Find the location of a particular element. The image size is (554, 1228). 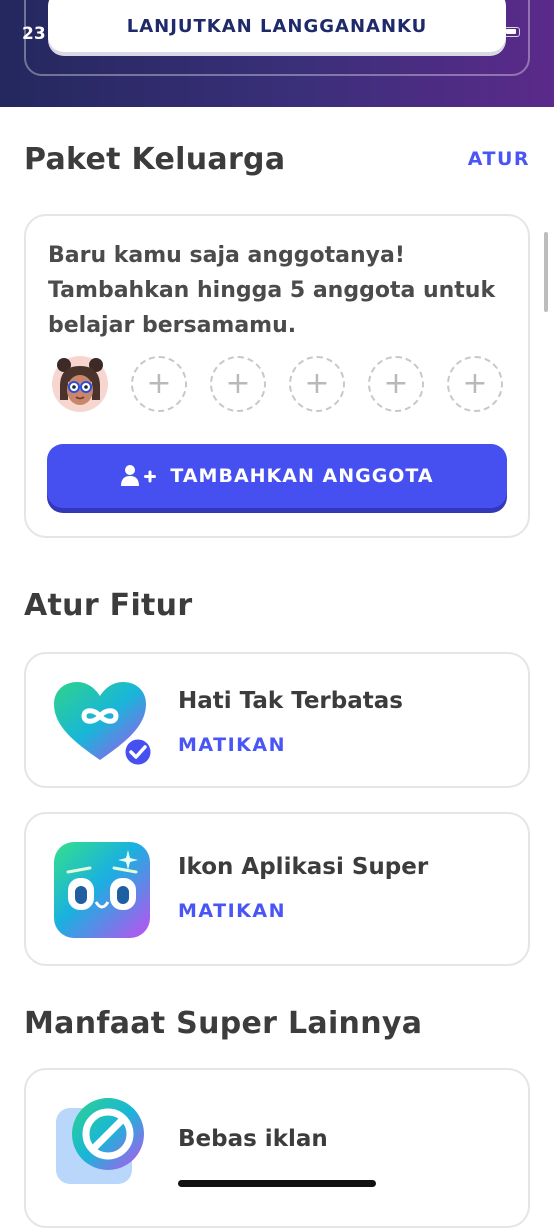

scrollbar is located at coordinates (546, 272).